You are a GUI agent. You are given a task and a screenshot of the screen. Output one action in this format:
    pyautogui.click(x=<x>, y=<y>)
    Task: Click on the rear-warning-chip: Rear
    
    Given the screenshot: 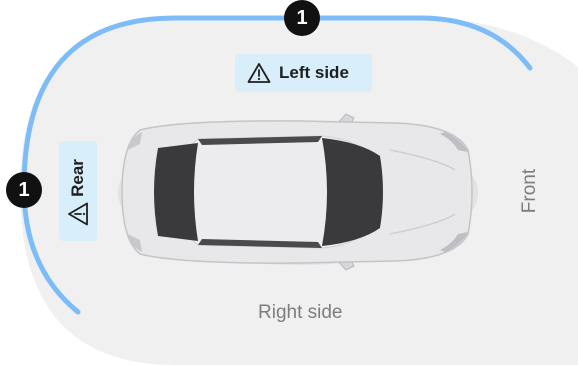 What is the action you would take?
    pyautogui.click(x=78, y=191)
    